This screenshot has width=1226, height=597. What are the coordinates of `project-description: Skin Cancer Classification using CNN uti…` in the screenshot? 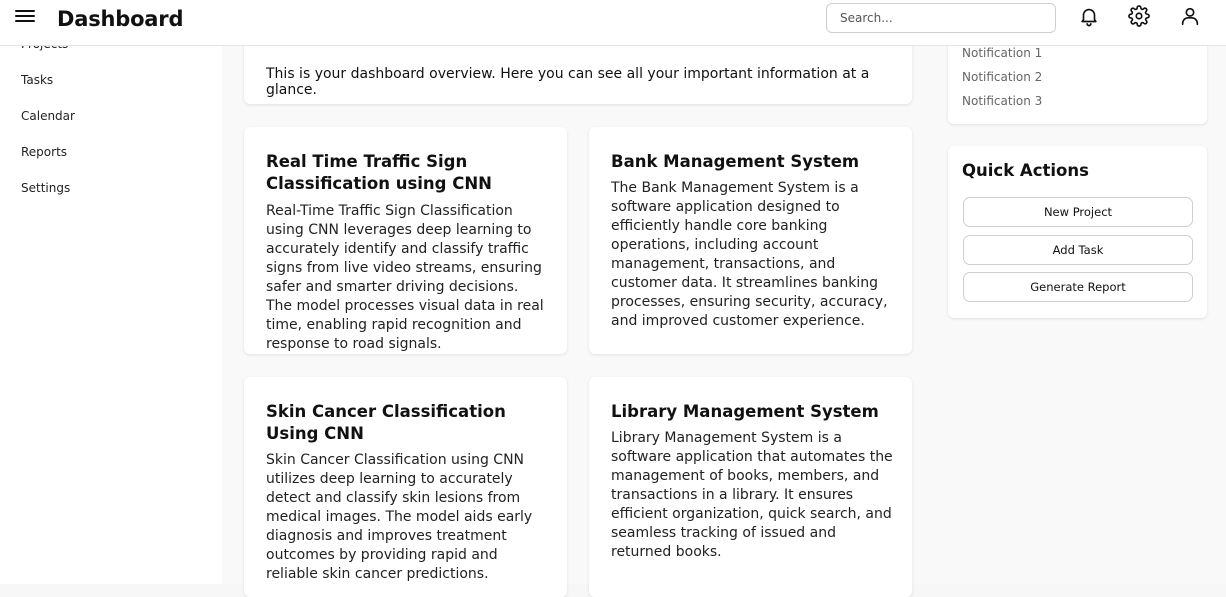 It's located at (399, 517).